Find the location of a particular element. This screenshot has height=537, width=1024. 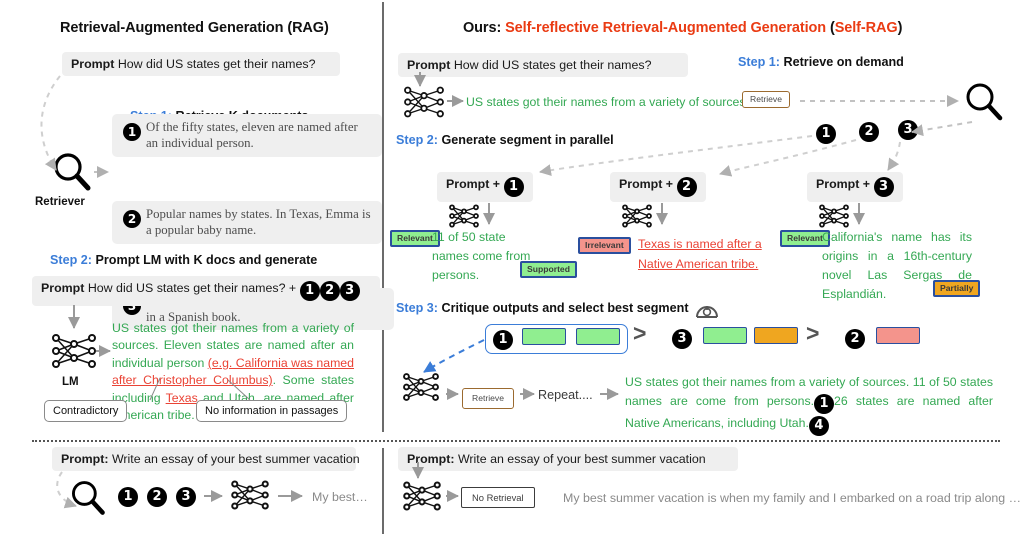

left-prompt-text: How did US states get their names? is located at coordinates (216, 64).